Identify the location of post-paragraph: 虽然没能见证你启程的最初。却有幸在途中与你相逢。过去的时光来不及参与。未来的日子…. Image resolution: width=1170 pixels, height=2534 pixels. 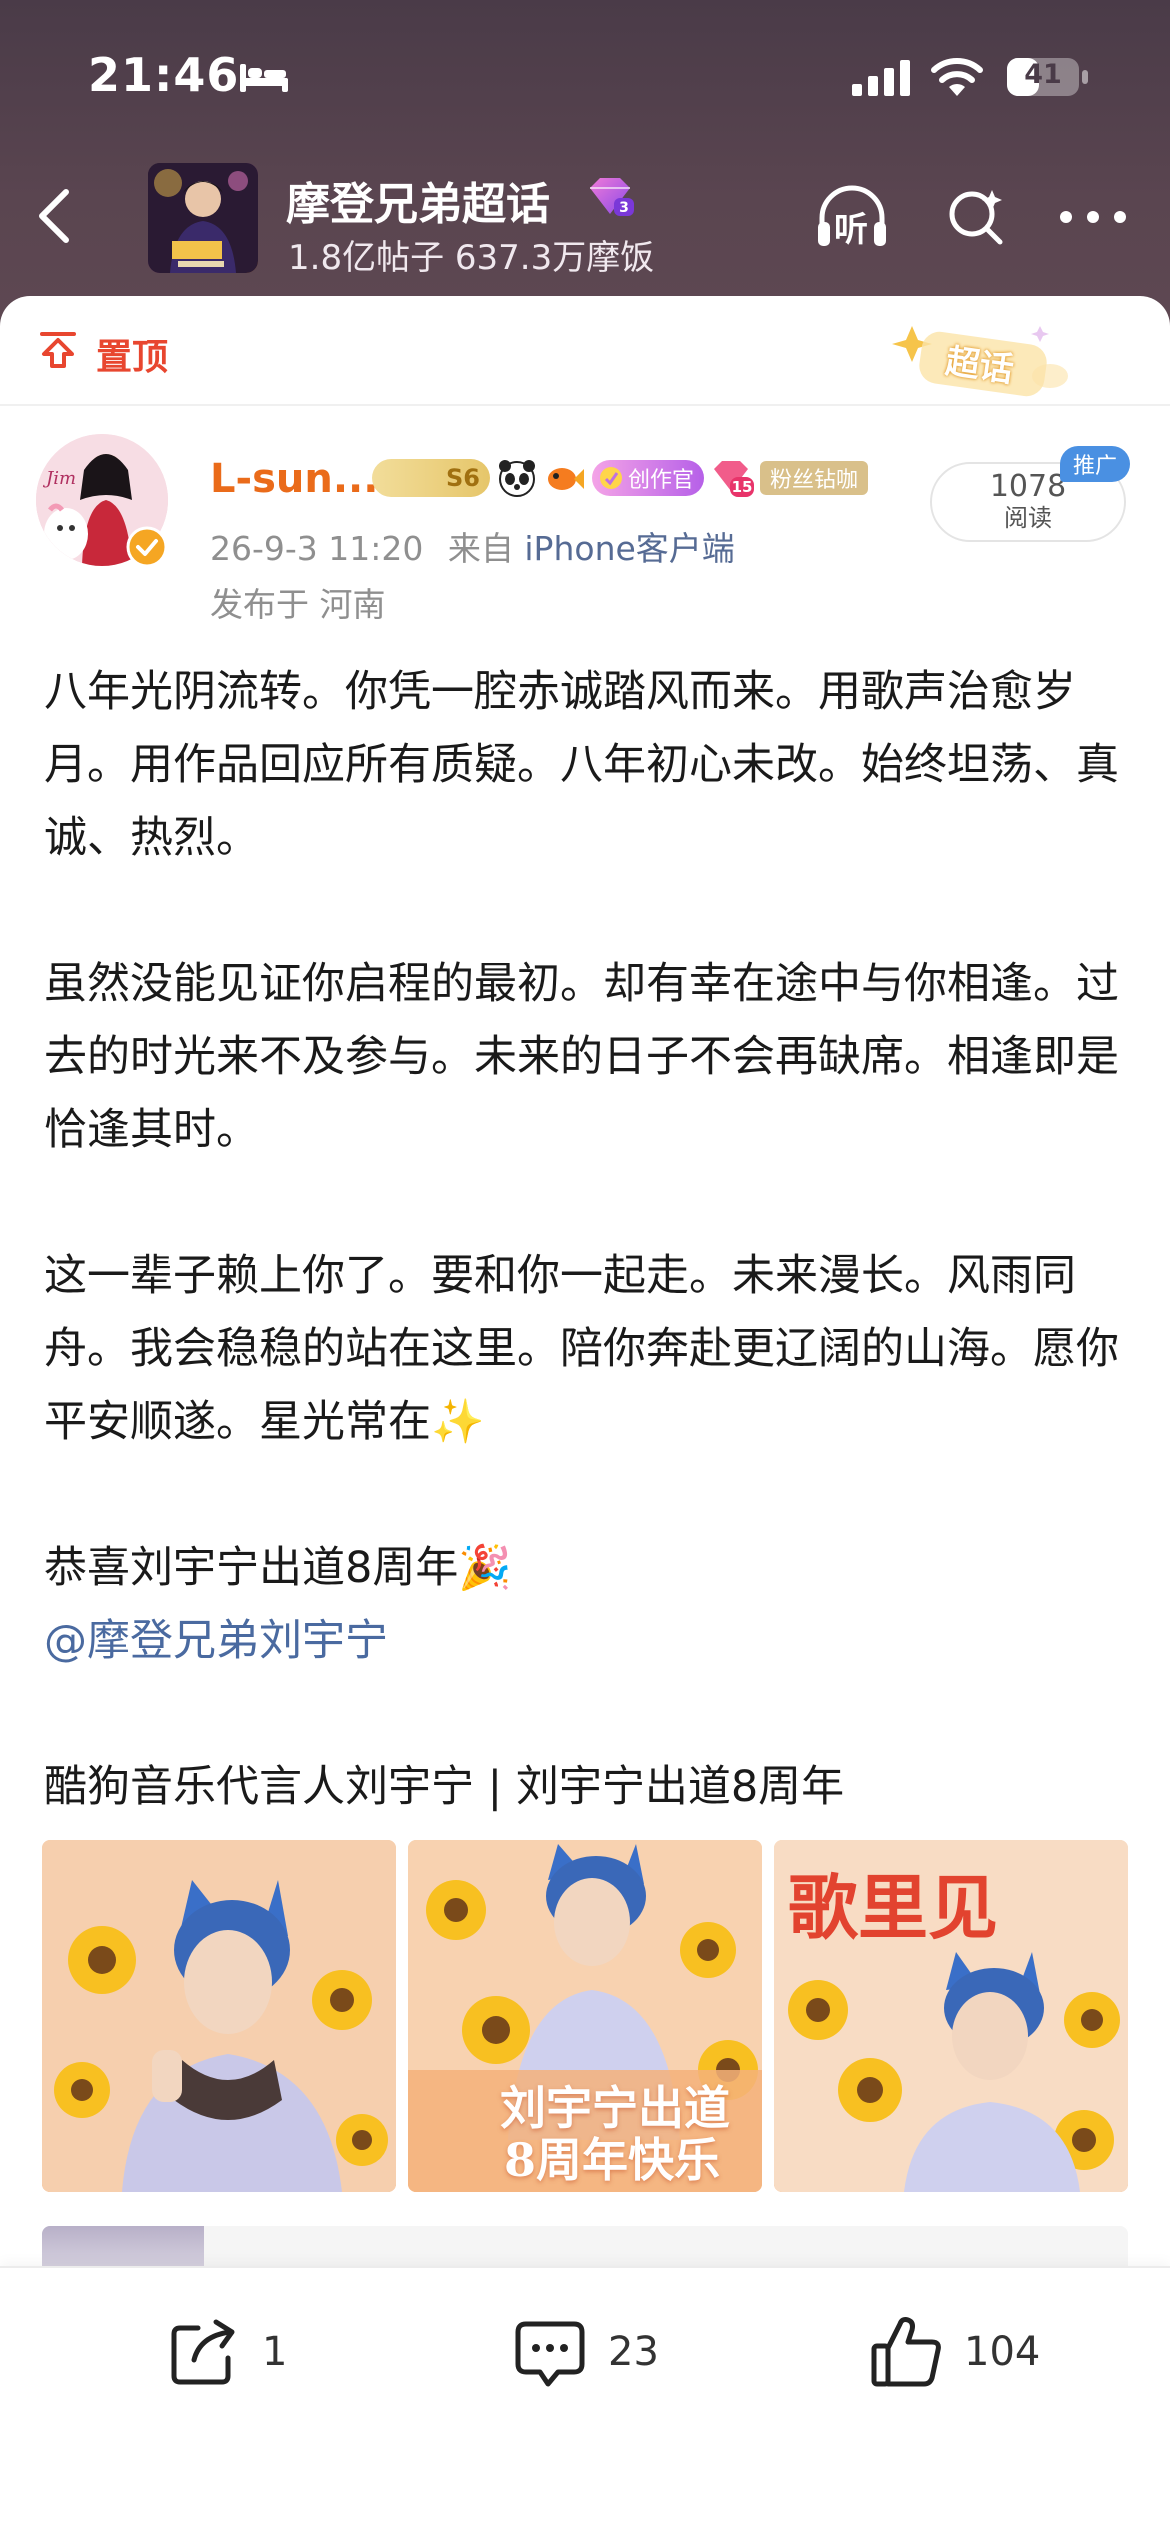
(581, 1057).